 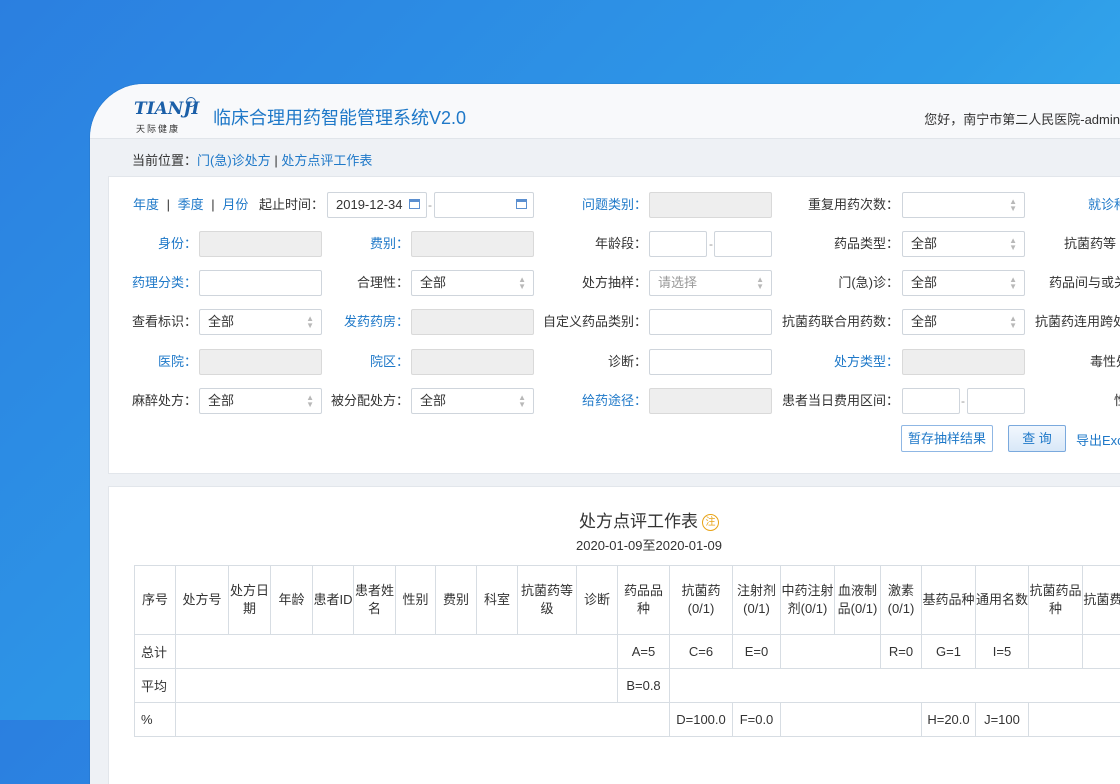 What do you see at coordinates (1104, 205) in the screenshot?
I see `visit-type-label: 就诊种` at bounding box center [1104, 205].